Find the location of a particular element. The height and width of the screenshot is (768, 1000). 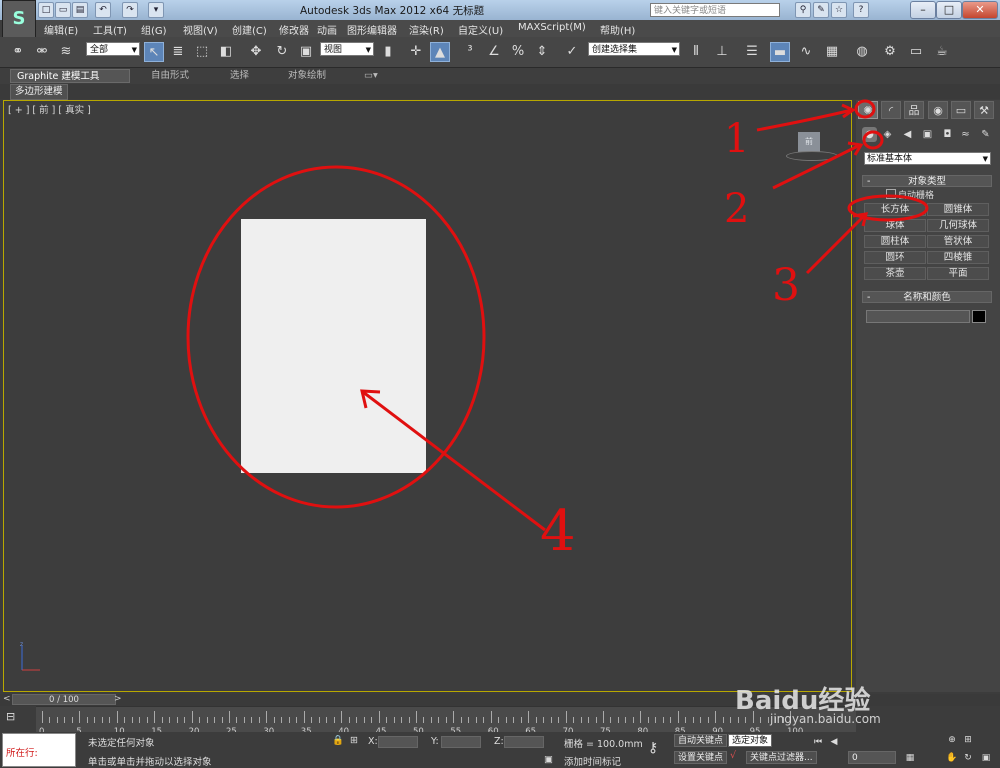

time-next-icon: > is located at coordinates (118, 699).